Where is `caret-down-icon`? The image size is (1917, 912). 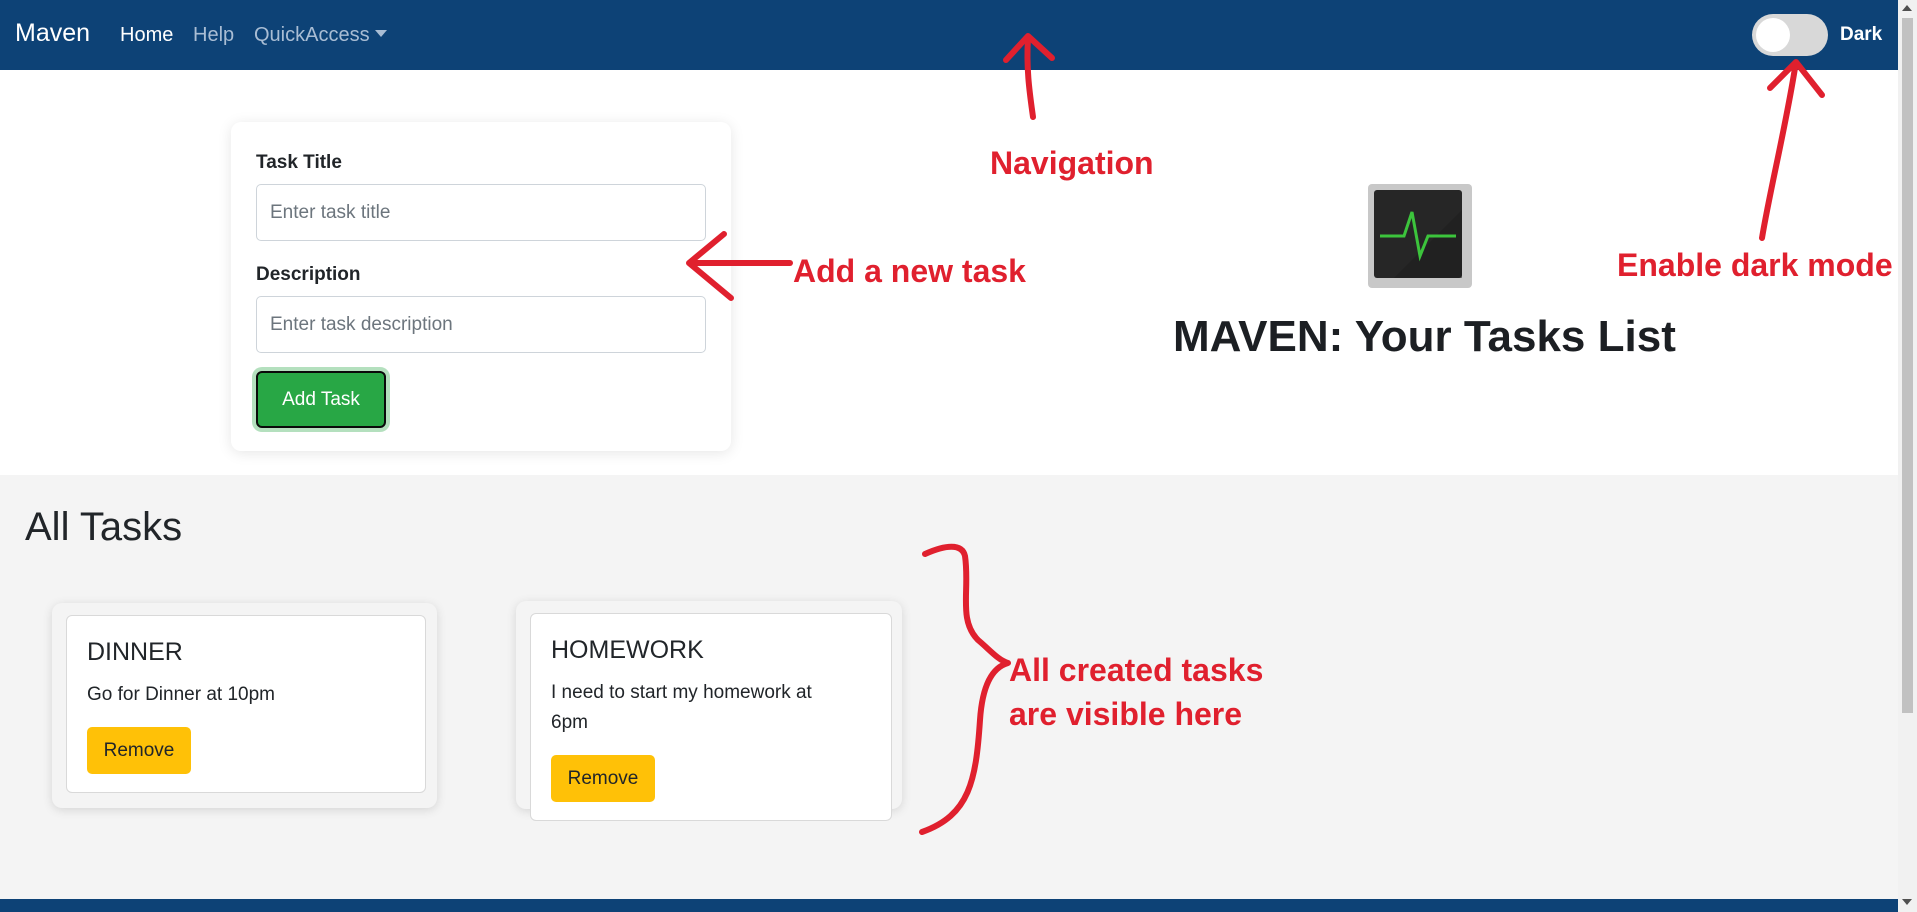 caret-down-icon is located at coordinates (380, 33).